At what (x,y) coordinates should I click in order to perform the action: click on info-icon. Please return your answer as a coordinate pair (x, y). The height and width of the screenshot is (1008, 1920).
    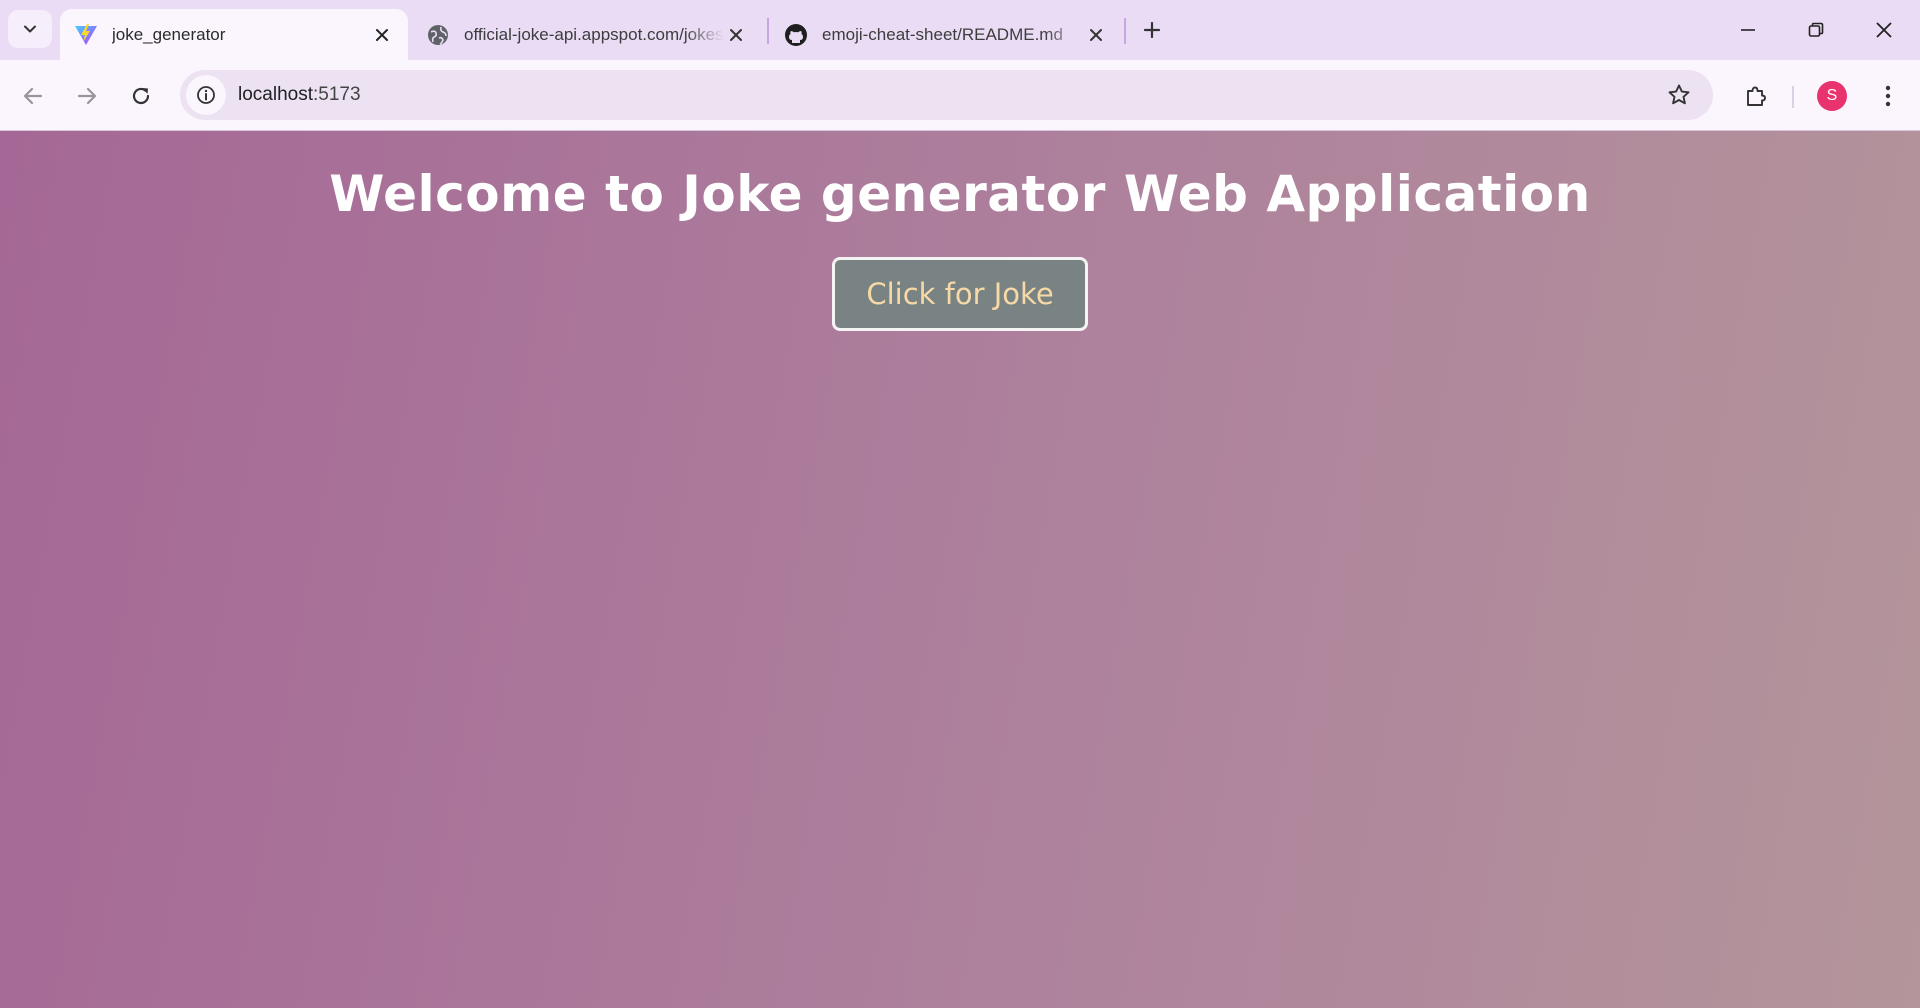
    Looking at the image, I should click on (206, 95).